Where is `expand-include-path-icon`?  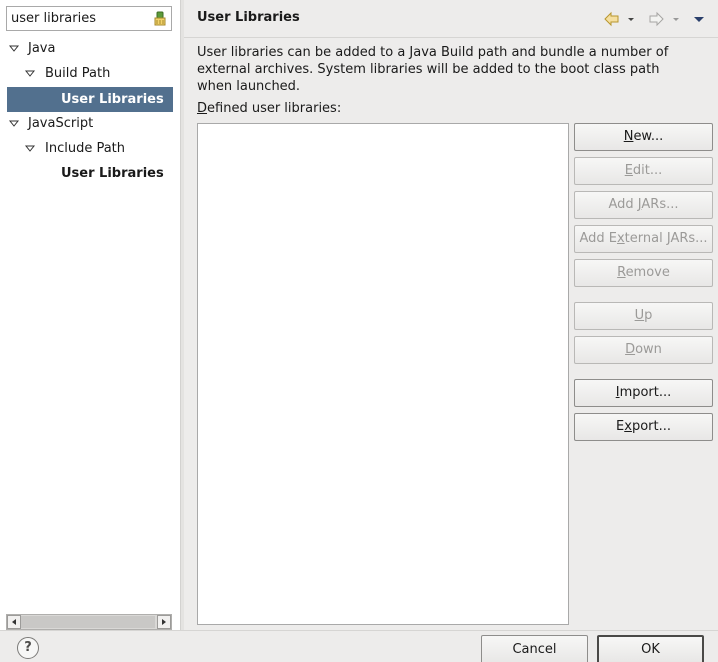
expand-include-path-icon is located at coordinates (30, 149).